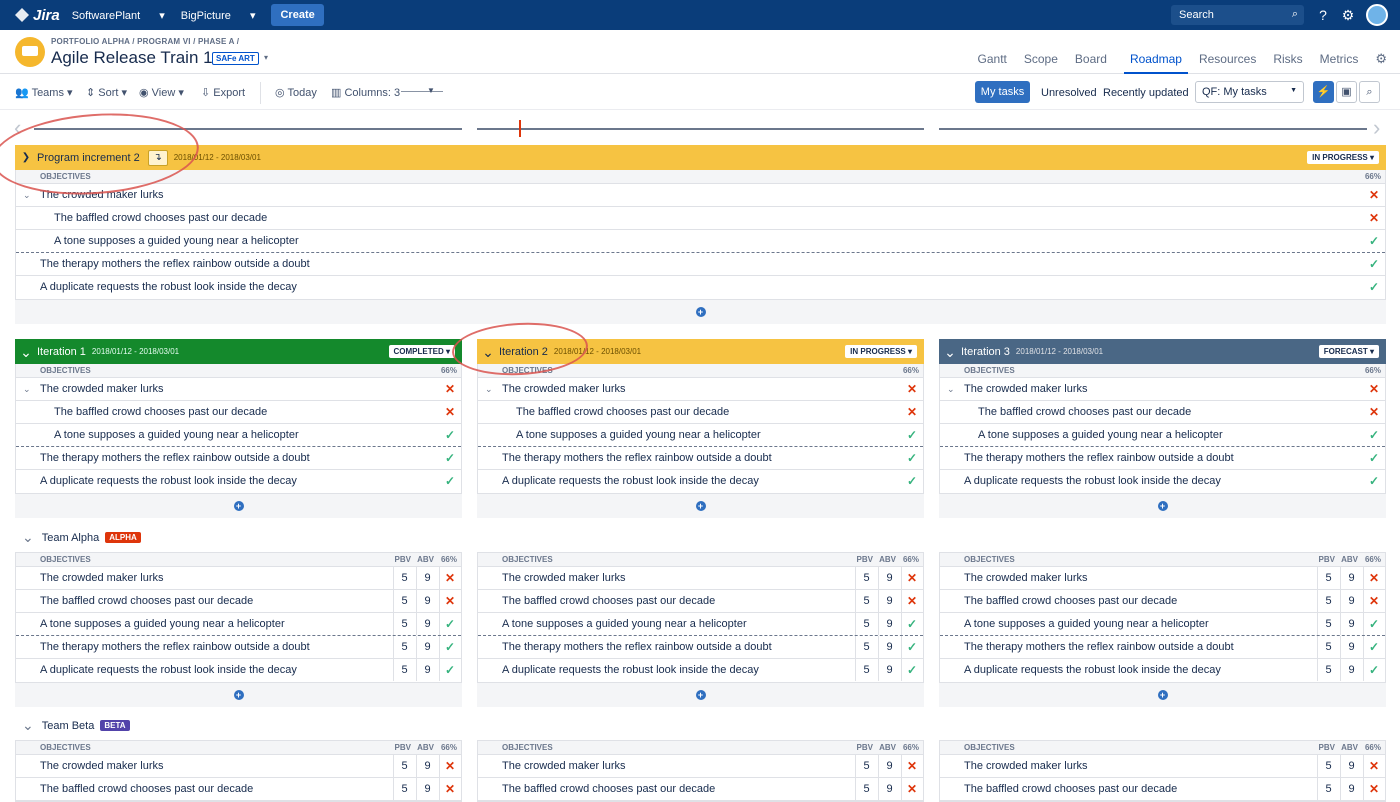  Describe the element at coordinates (1323, 15) in the screenshot. I see `help-icon: ?` at that location.